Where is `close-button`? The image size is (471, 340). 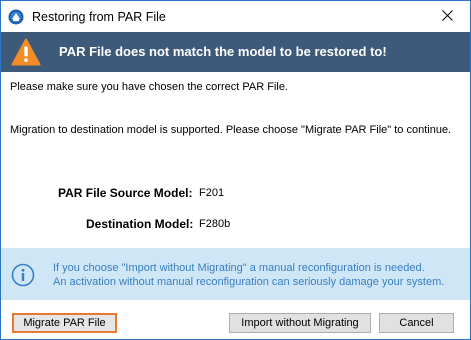 close-button is located at coordinates (447, 16).